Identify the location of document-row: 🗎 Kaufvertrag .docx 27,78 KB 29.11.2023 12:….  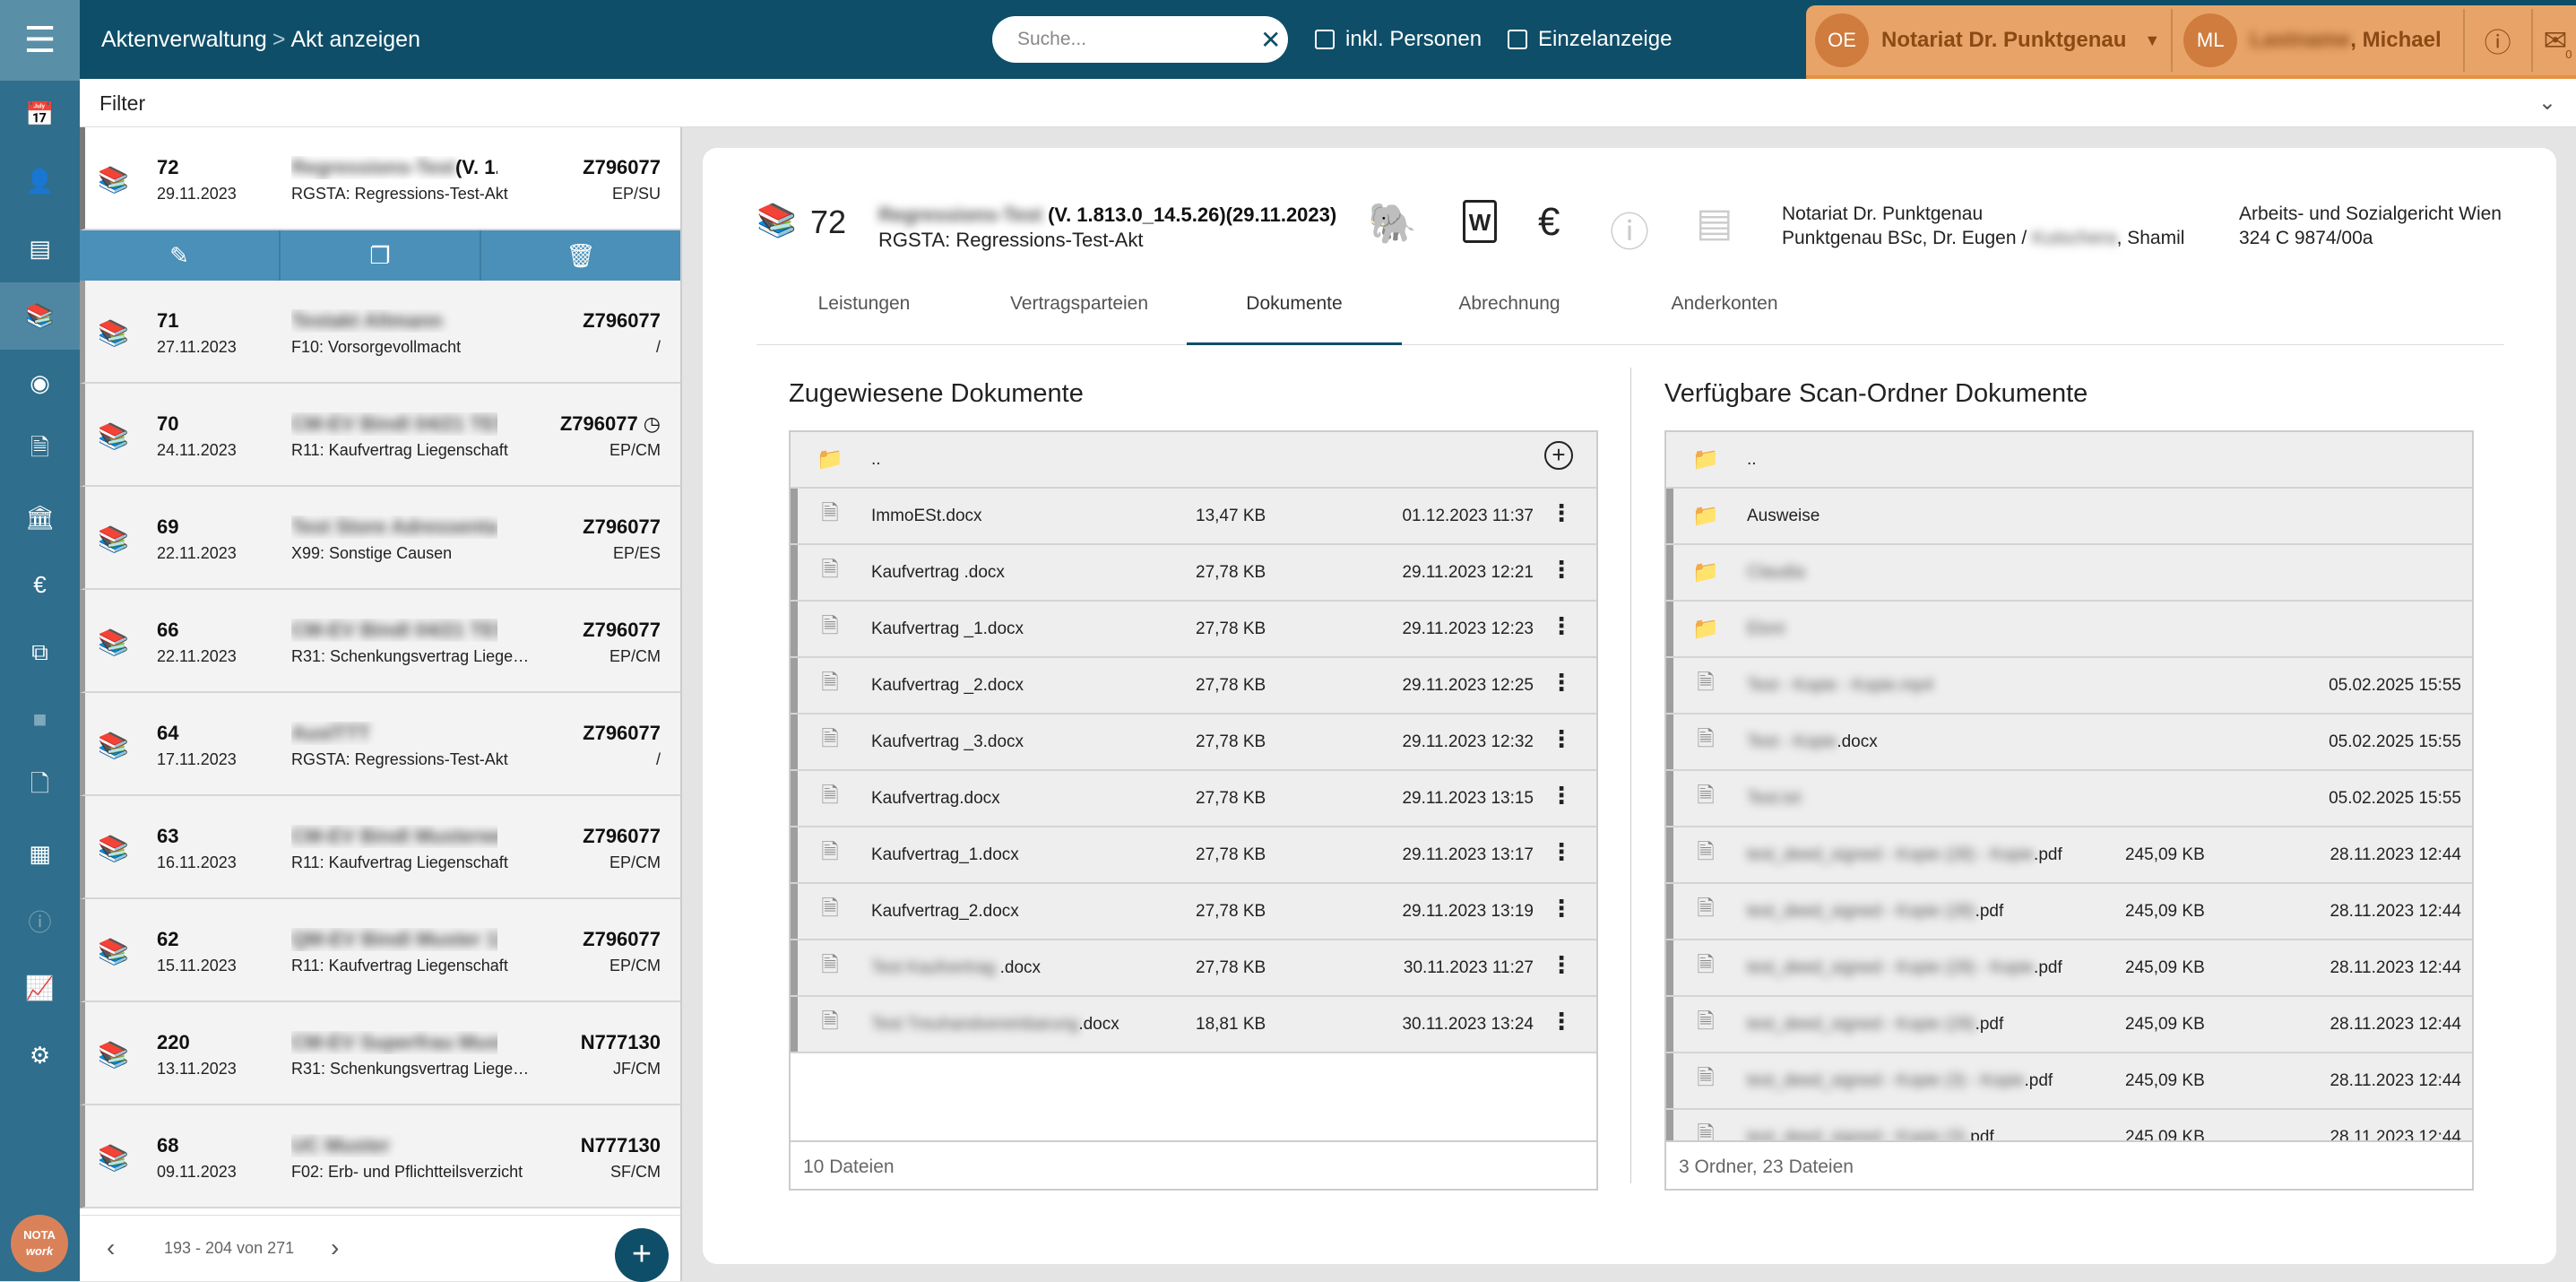
(1193, 574).